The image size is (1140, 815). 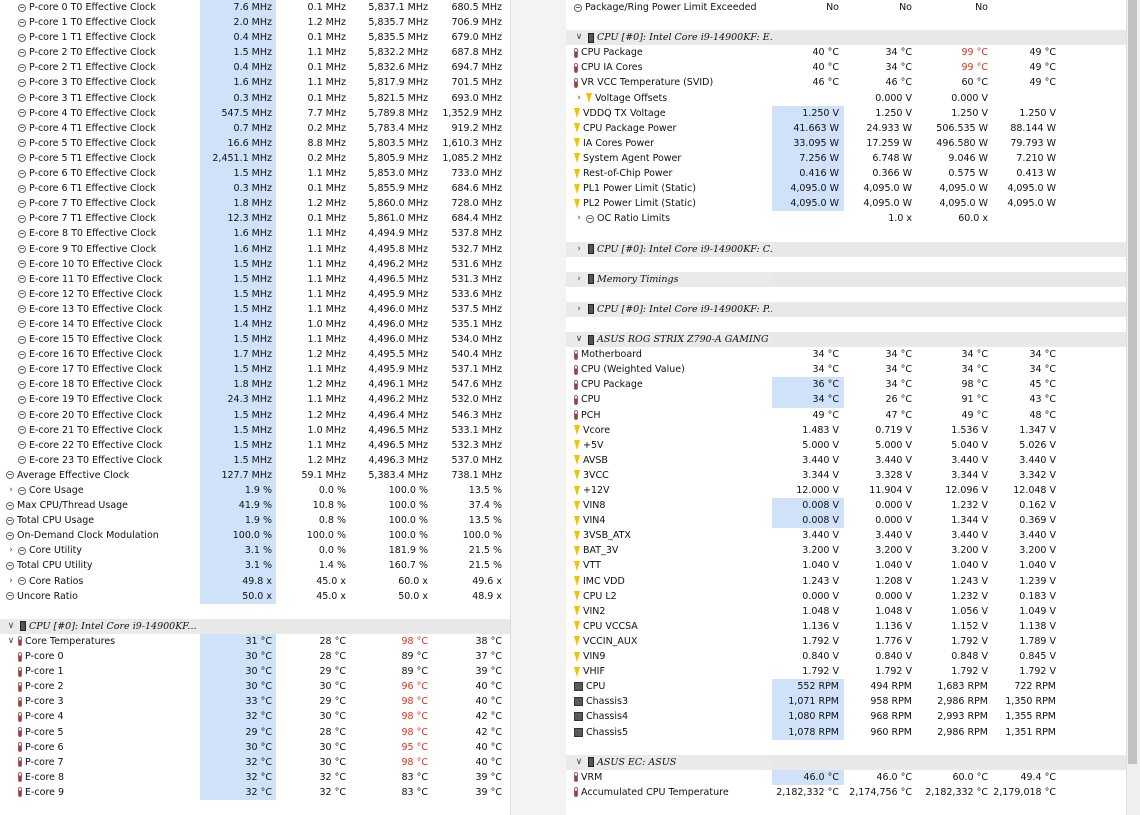 I want to click on sensor-row: Package/Ring Power Limit Exceeded No No No, so click(x=846, y=7).